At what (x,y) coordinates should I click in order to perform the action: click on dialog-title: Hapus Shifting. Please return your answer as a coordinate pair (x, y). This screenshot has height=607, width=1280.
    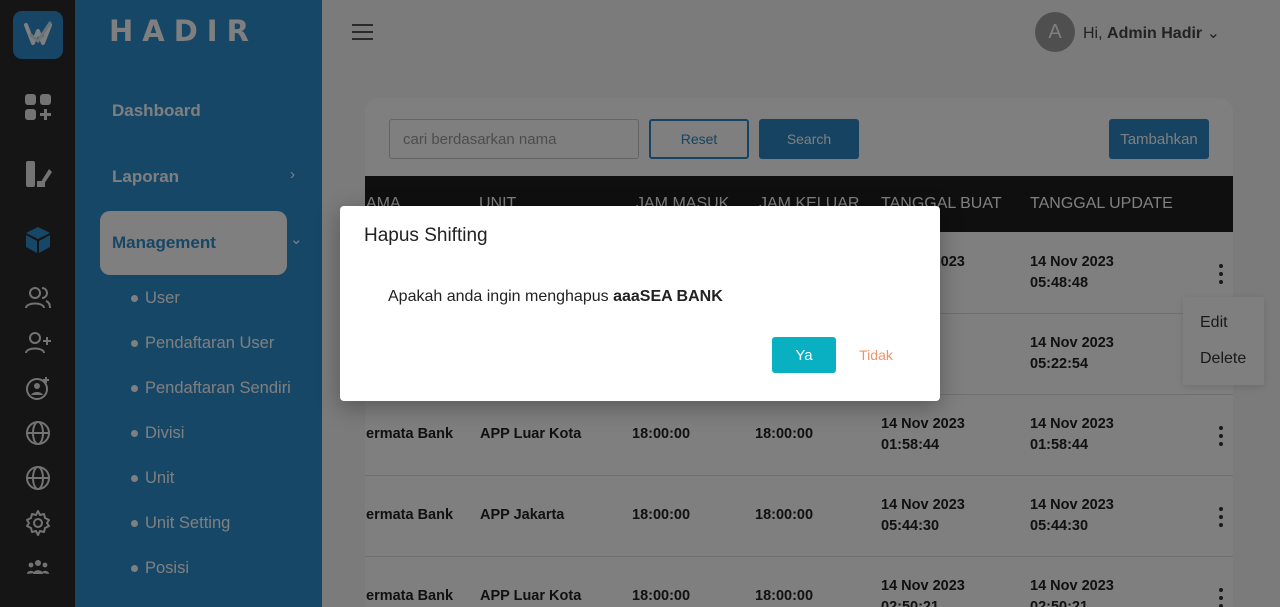
    Looking at the image, I should click on (426, 235).